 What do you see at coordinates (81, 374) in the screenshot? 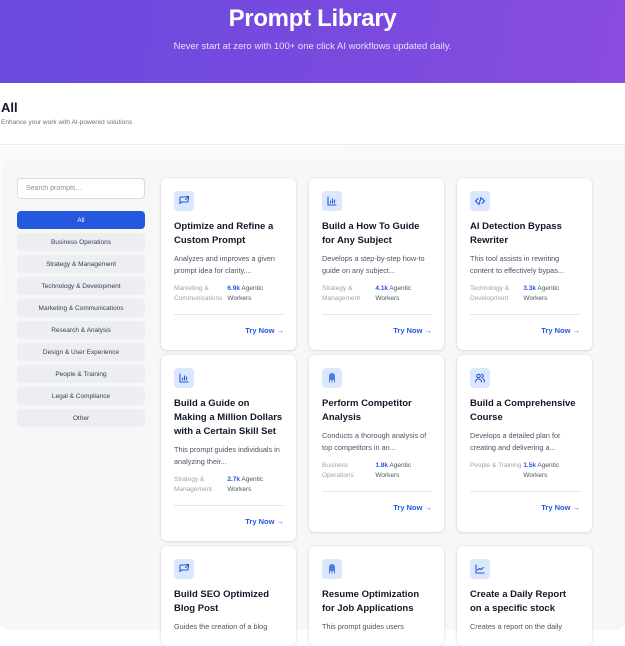
I see `category-people-training: People & Training` at bounding box center [81, 374].